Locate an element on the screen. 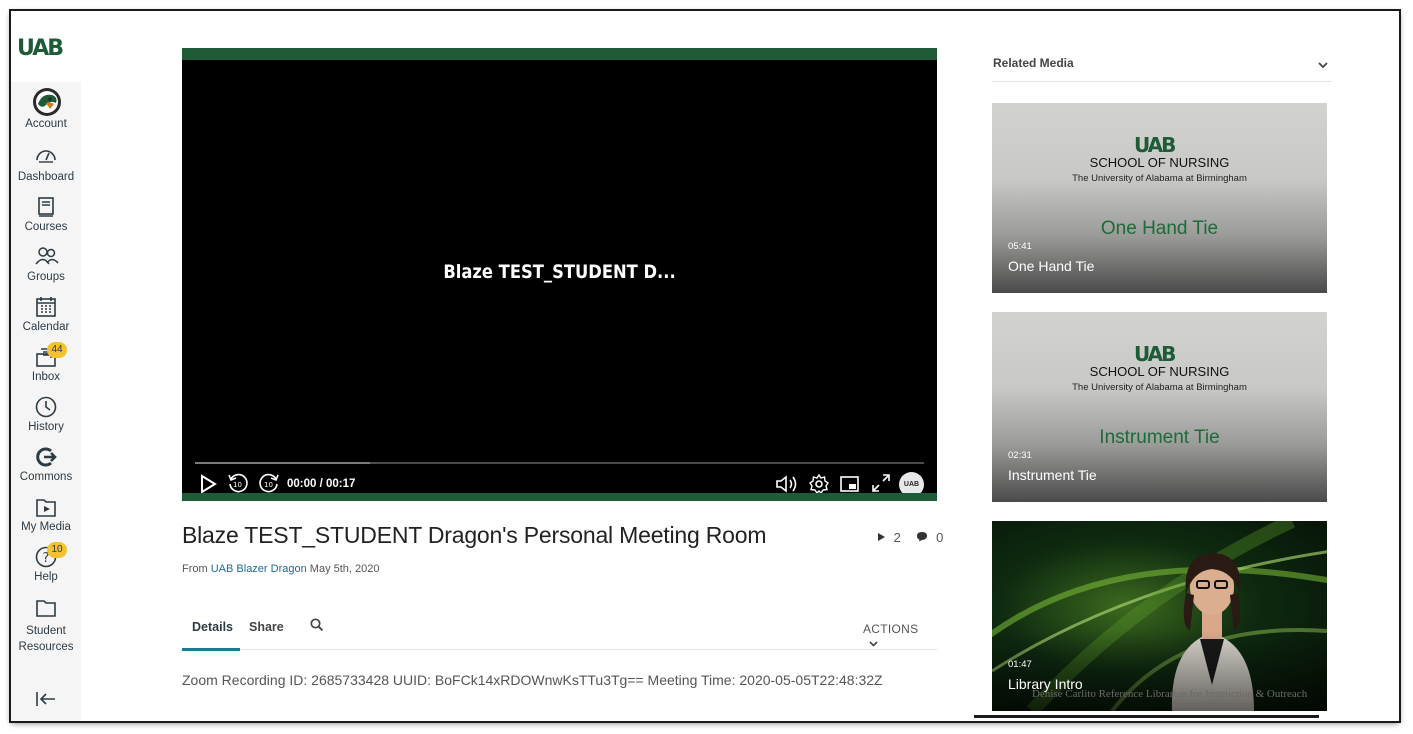 The image size is (1413, 734). plays-count: 2 is located at coordinates (897, 537).